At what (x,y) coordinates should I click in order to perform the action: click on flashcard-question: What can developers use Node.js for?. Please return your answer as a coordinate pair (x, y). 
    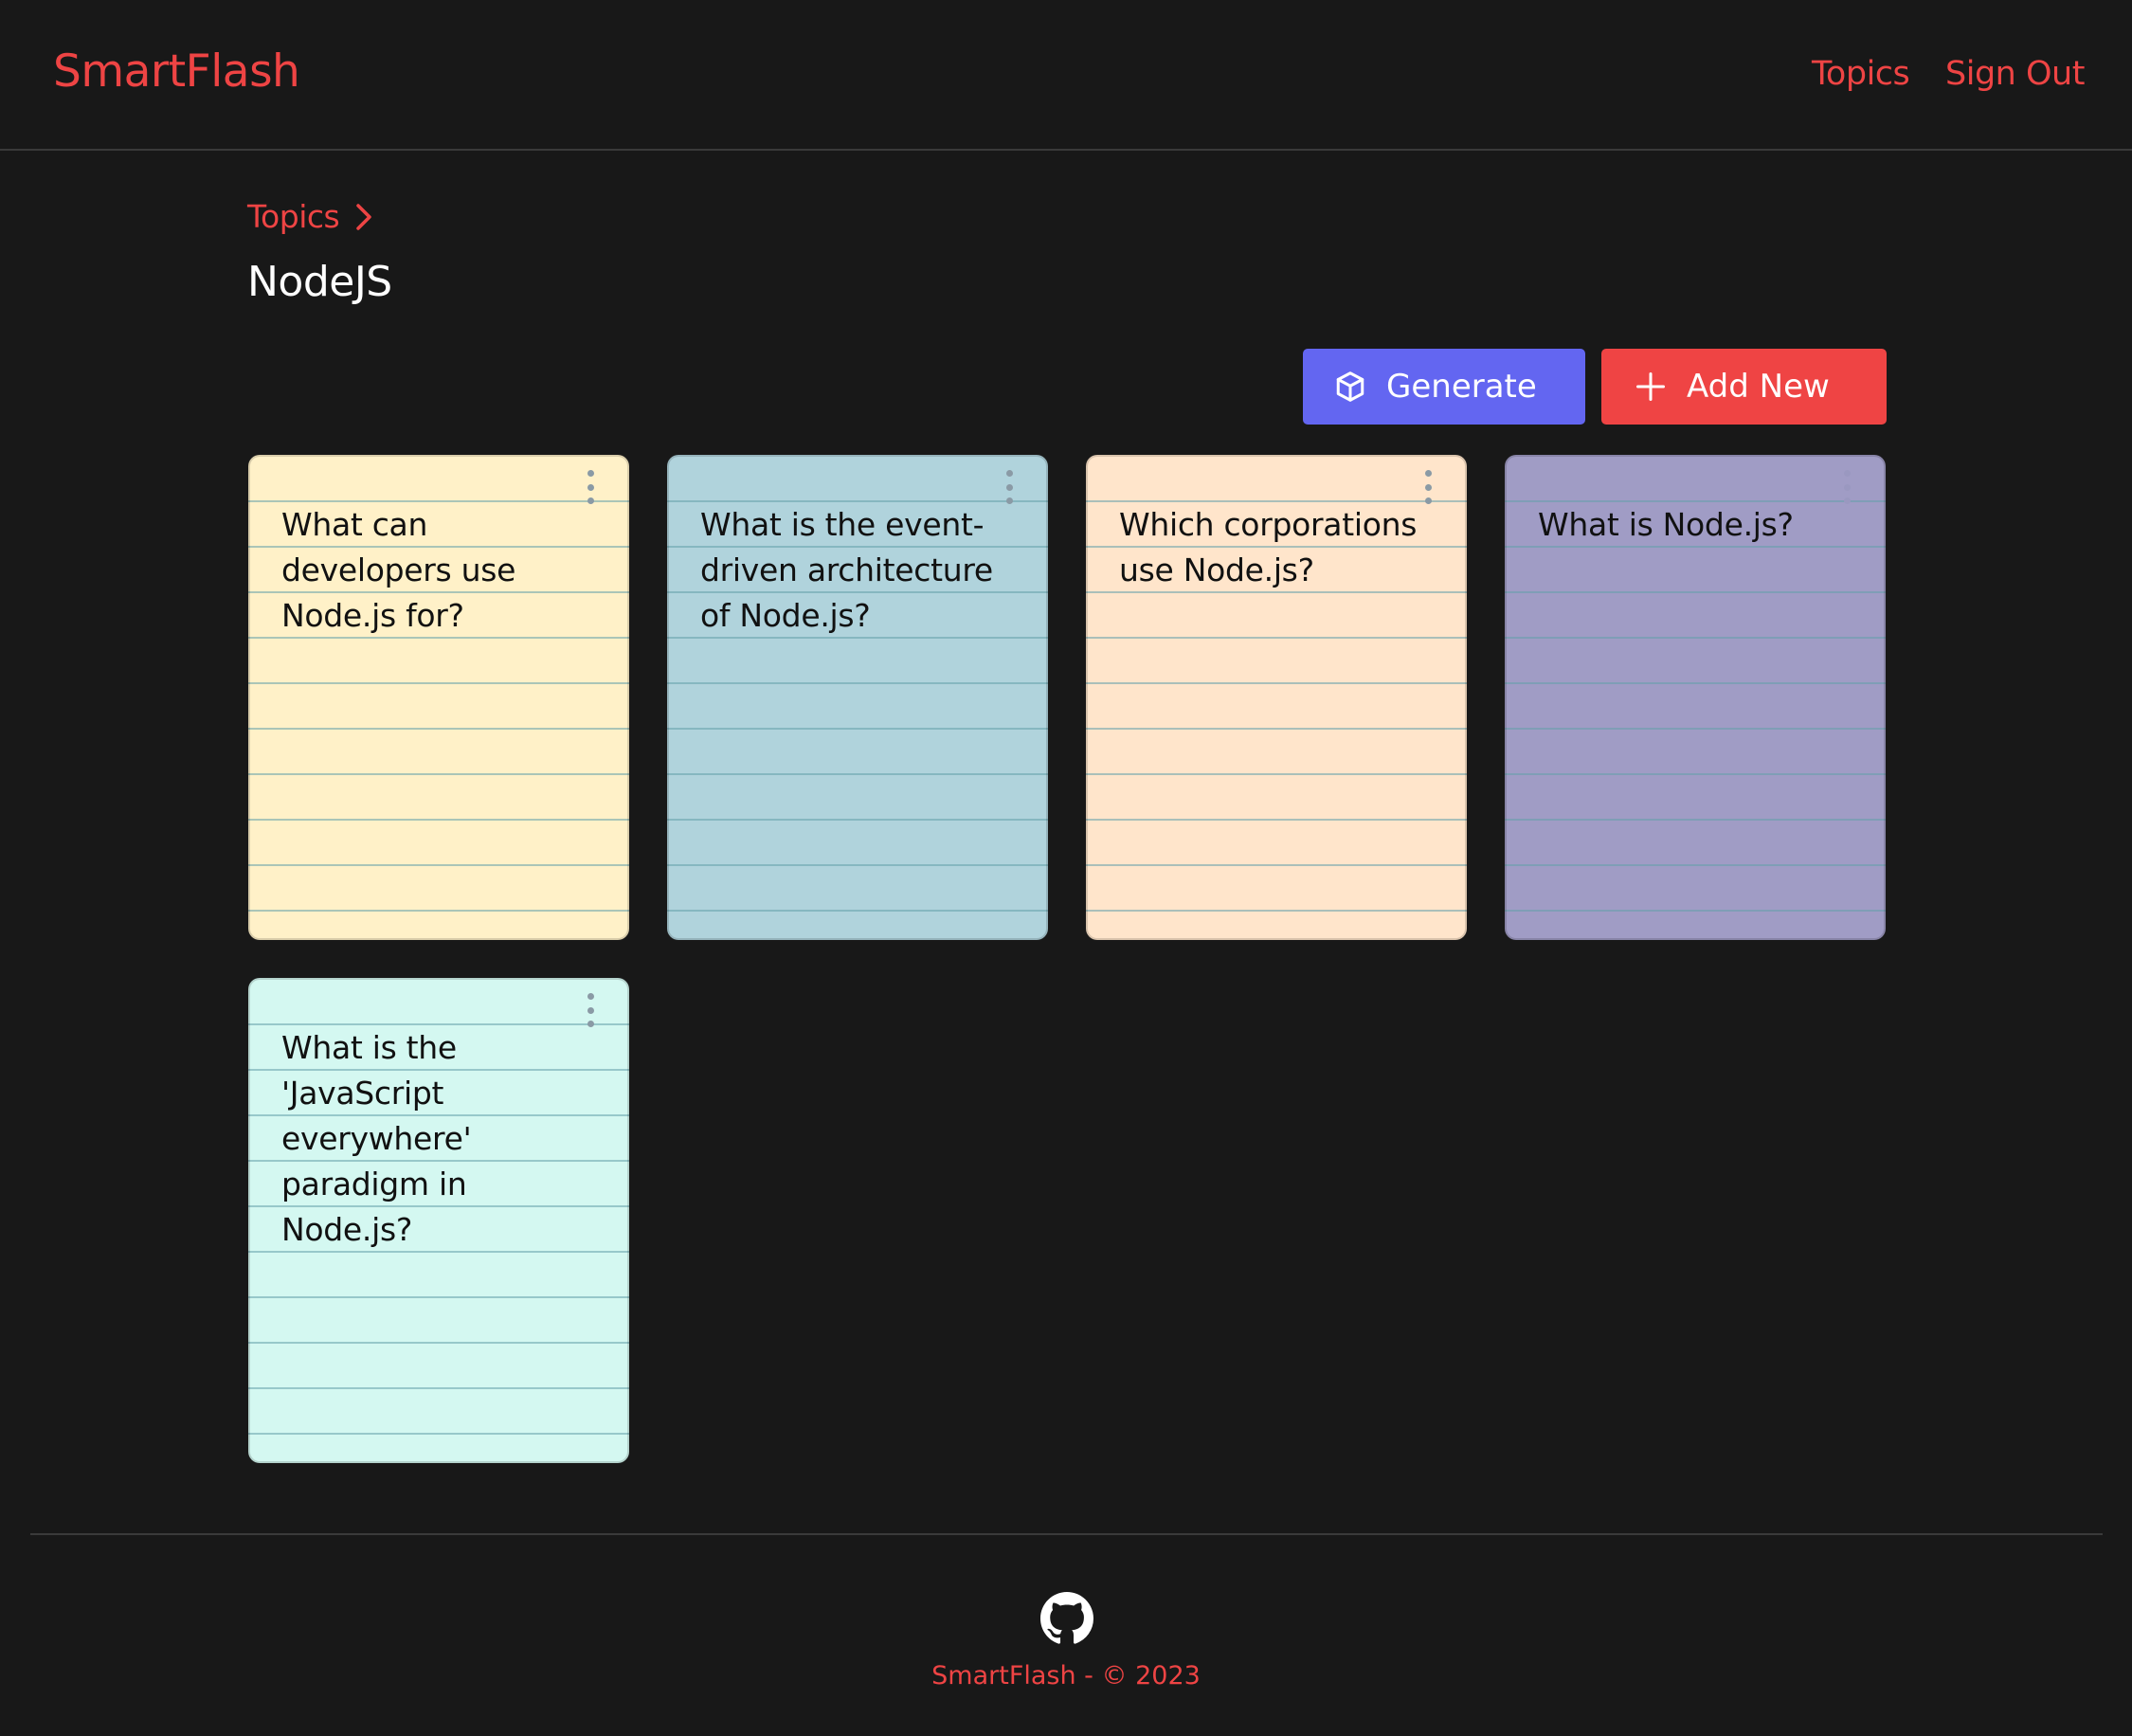
    Looking at the image, I should click on (398, 570).